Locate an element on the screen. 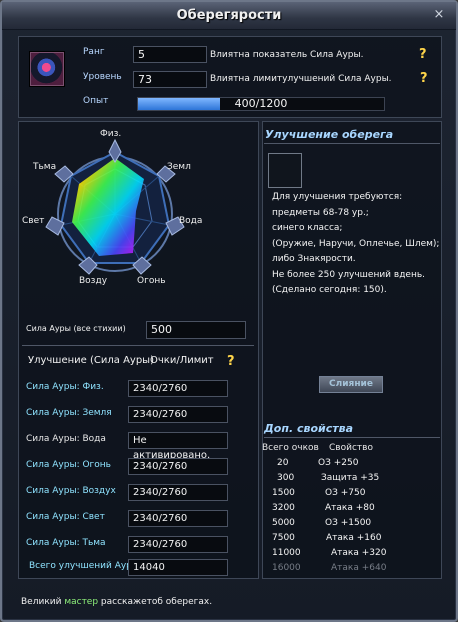  bonus-points: 3200 is located at coordinates (283, 508).